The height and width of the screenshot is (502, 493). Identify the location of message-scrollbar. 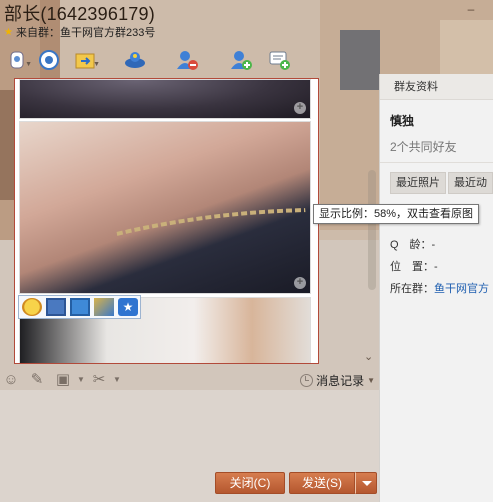
(372, 230).